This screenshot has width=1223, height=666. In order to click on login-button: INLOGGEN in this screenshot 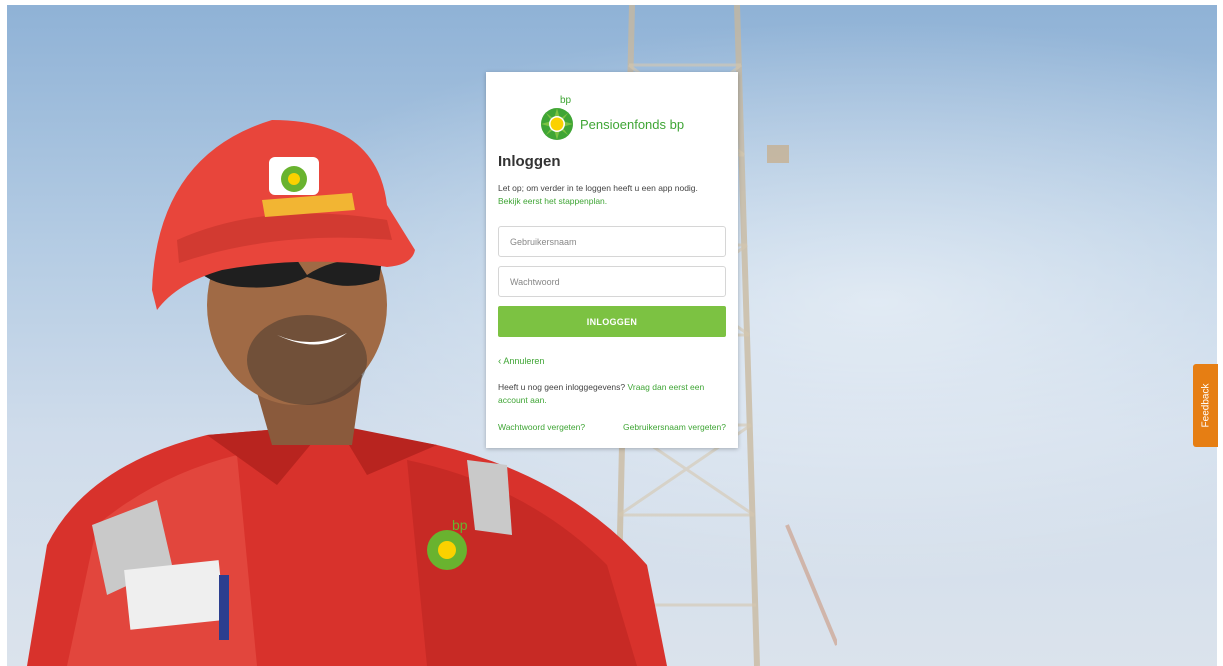, I will do `click(612, 321)`.